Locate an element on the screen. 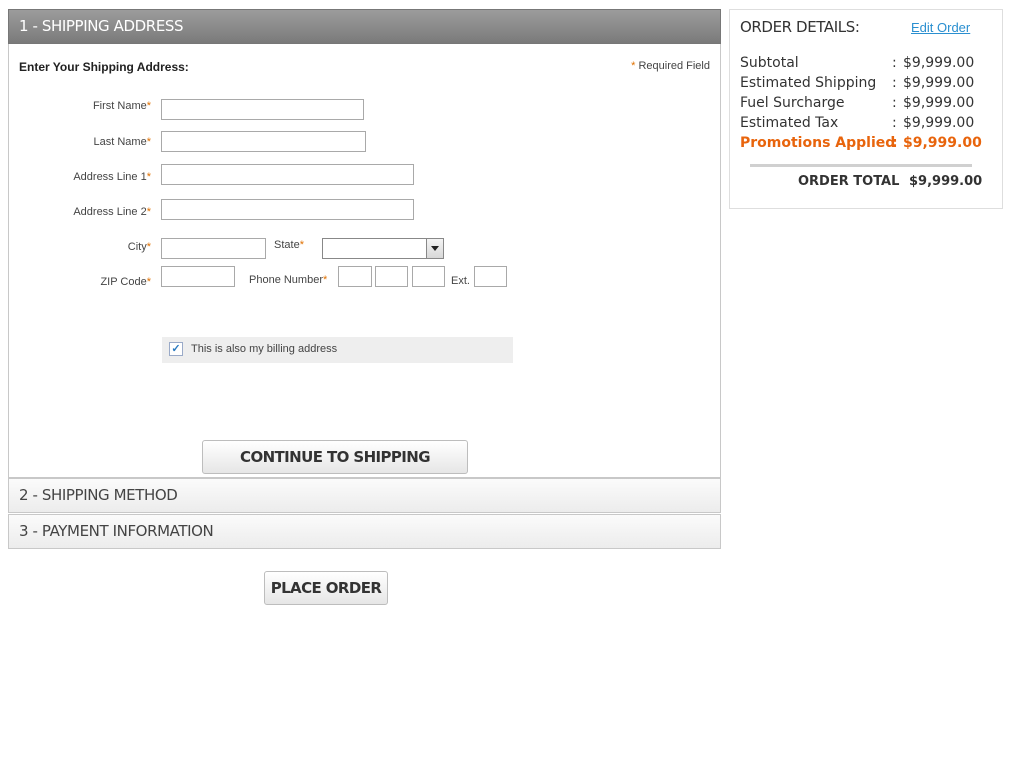  summary-label: Promotions Applied is located at coordinates (818, 143).